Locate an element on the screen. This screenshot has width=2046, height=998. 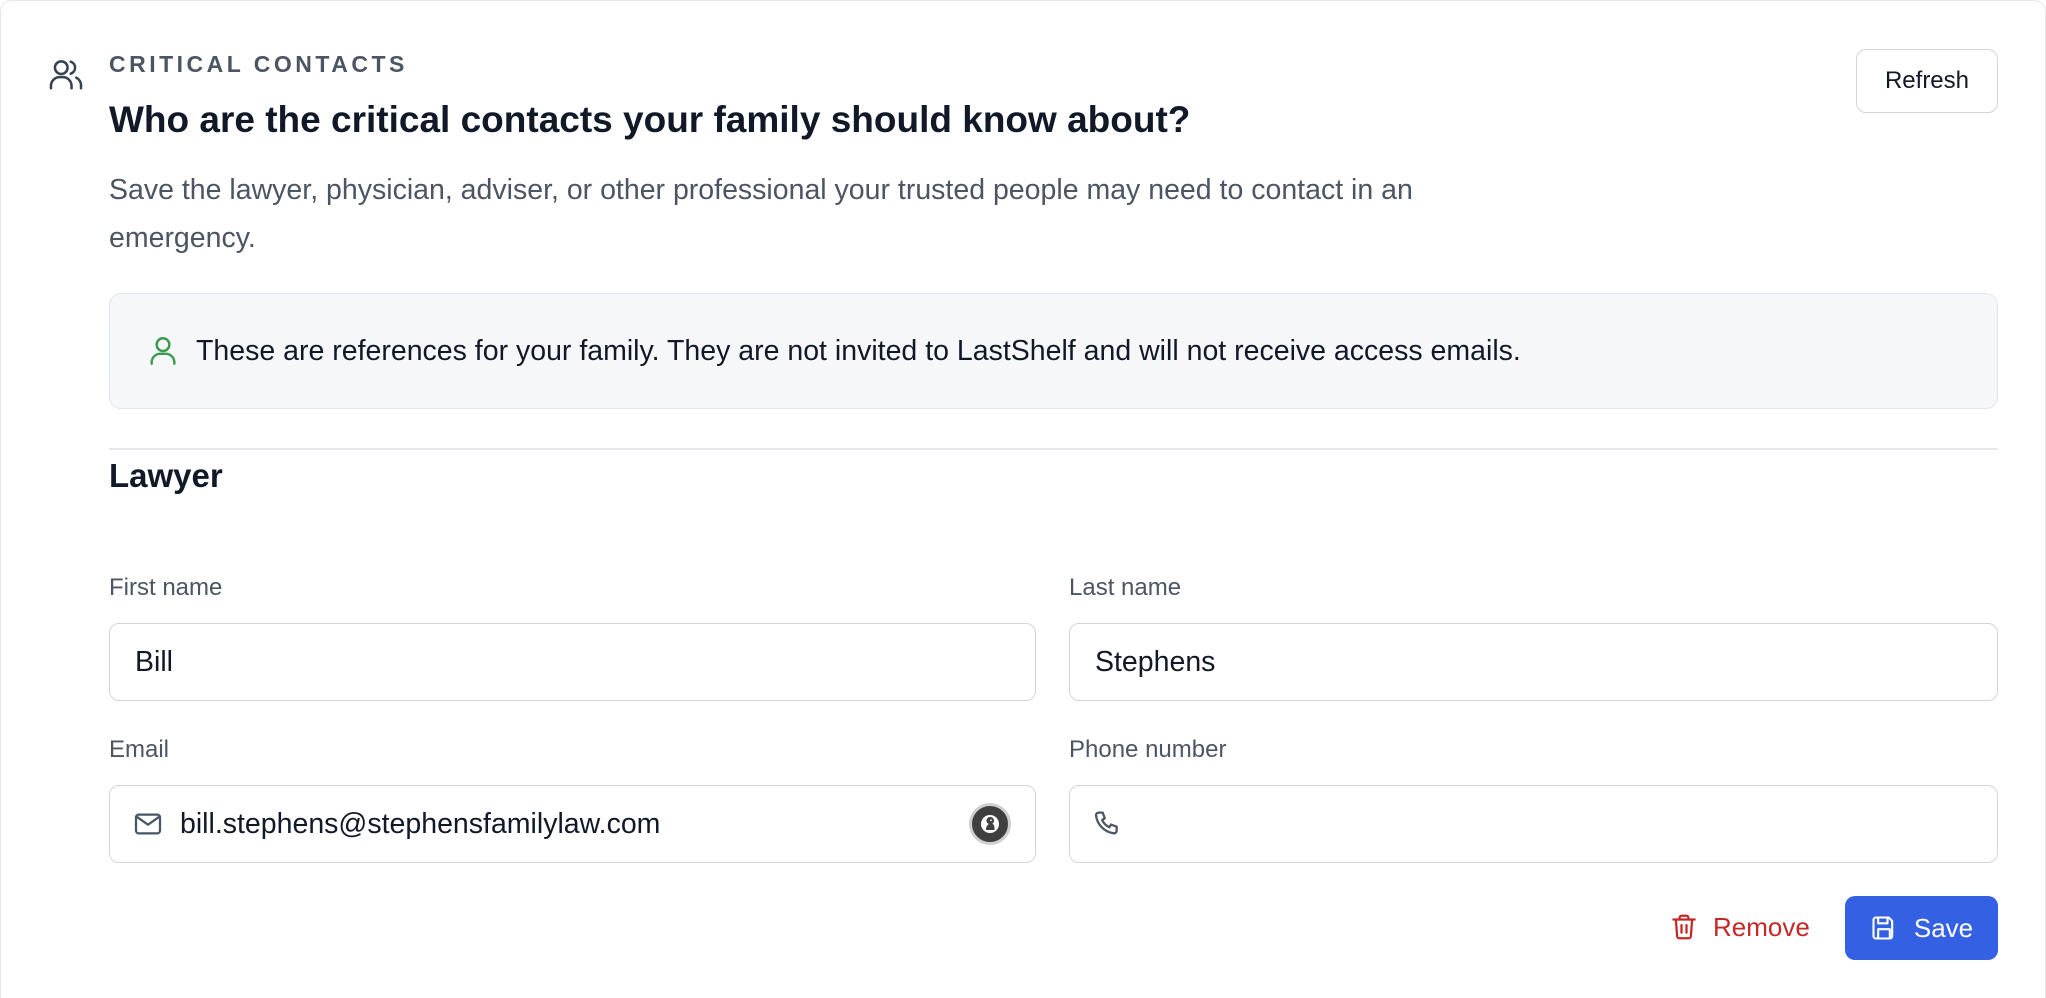
email-field-wrapper is located at coordinates (572, 824).